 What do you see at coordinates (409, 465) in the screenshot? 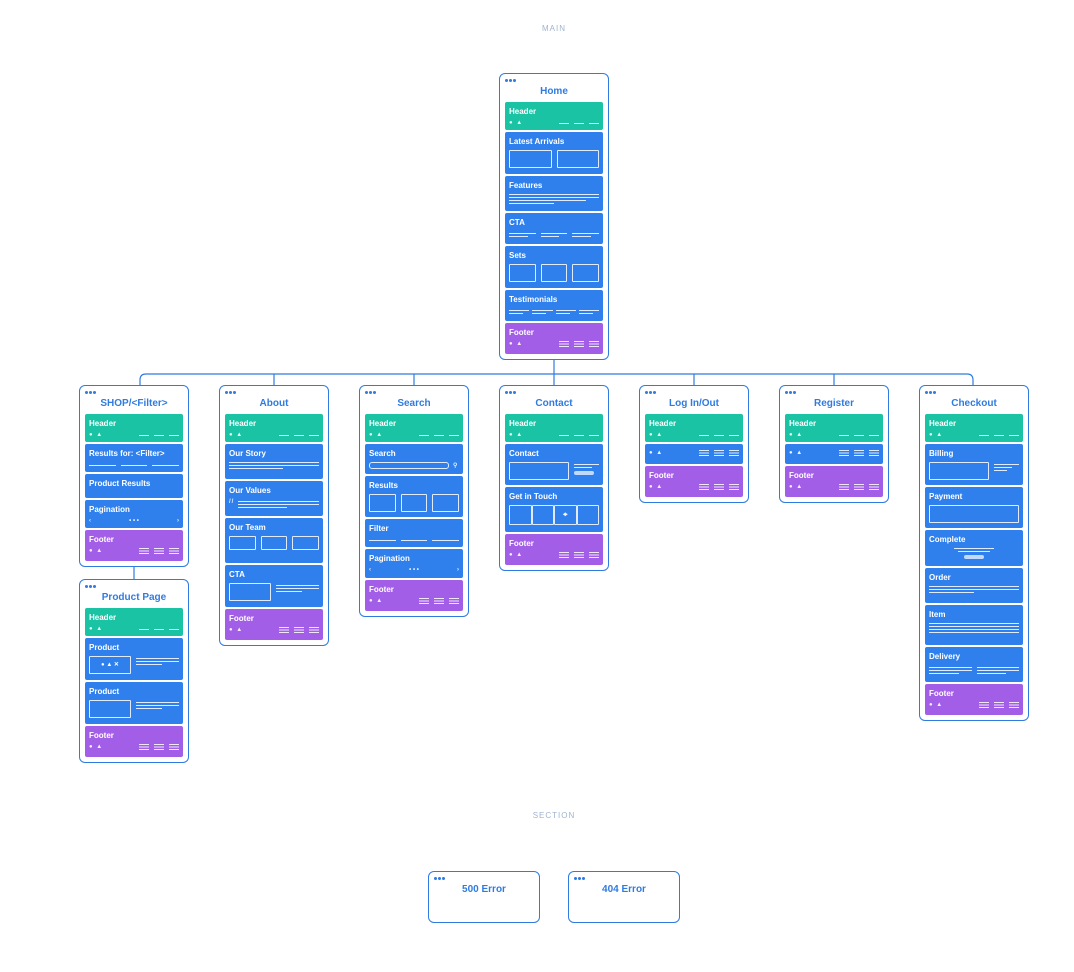
I see `search-bar-placeholder` at bounding box center [409, 465].